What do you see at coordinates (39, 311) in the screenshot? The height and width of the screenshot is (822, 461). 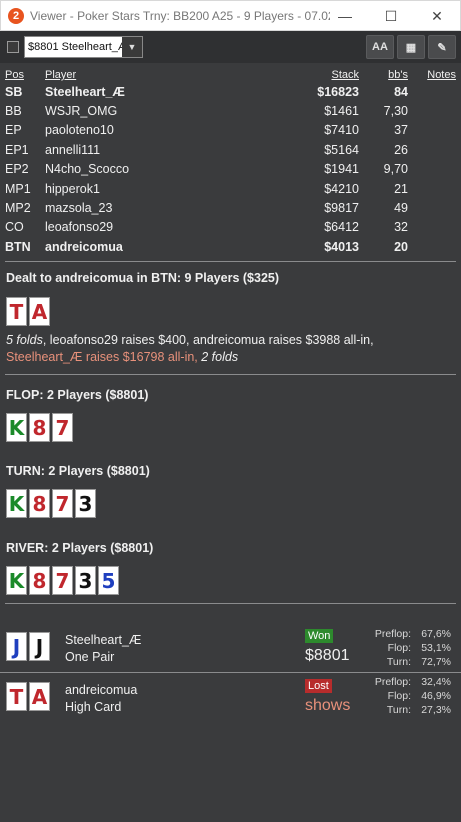 I see `playing-card: A` at bounding box center [39, 311].